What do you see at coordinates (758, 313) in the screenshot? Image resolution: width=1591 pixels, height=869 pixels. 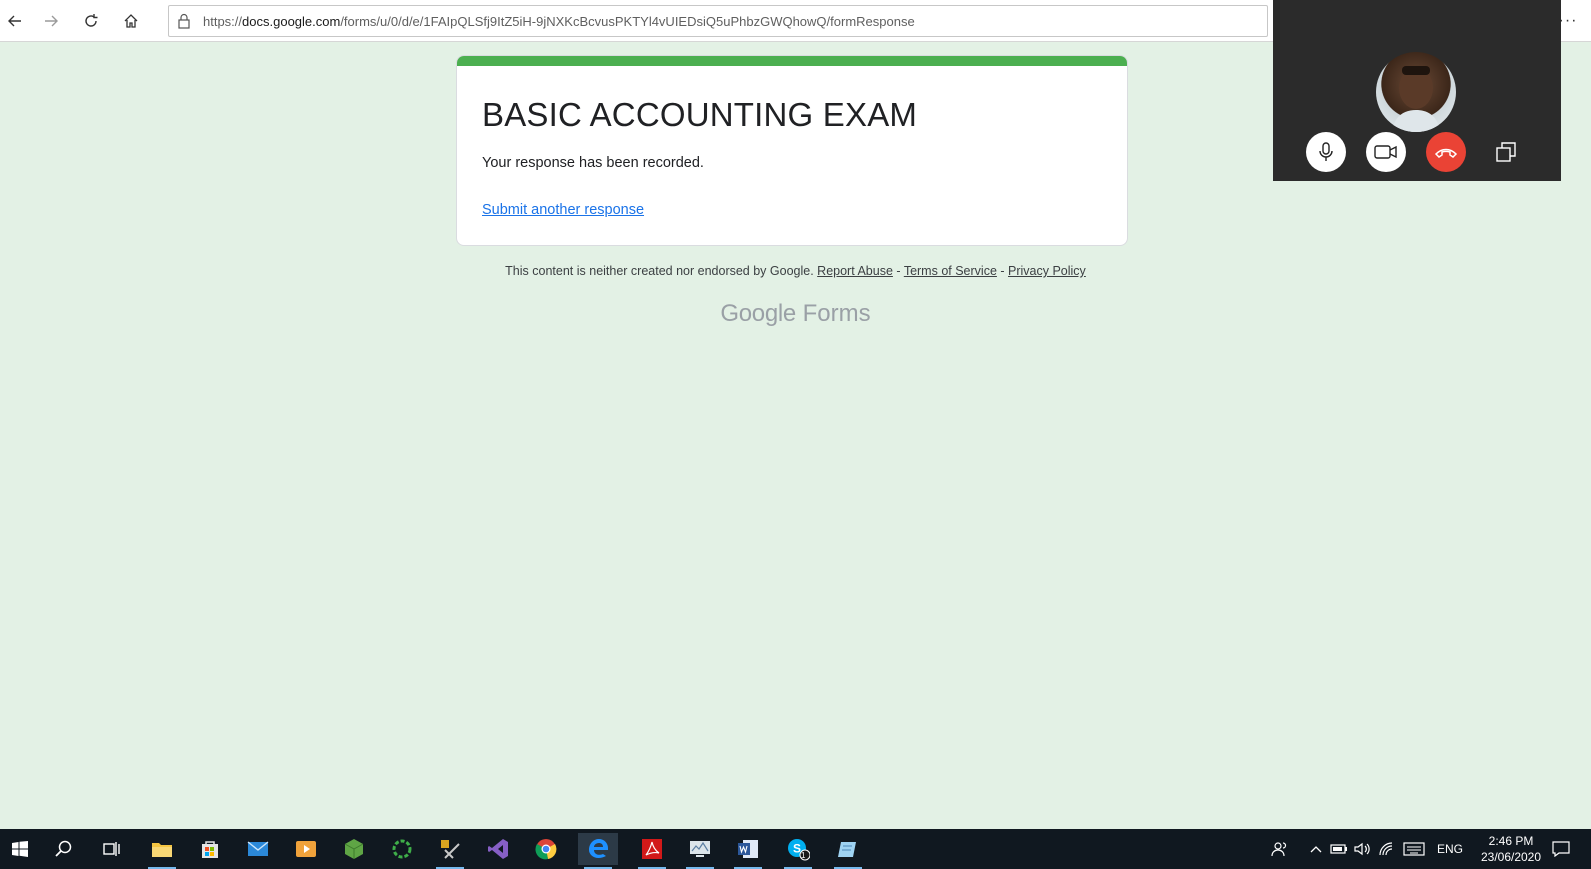 I see `brand-google: Google` at bounding box center [758, 313].